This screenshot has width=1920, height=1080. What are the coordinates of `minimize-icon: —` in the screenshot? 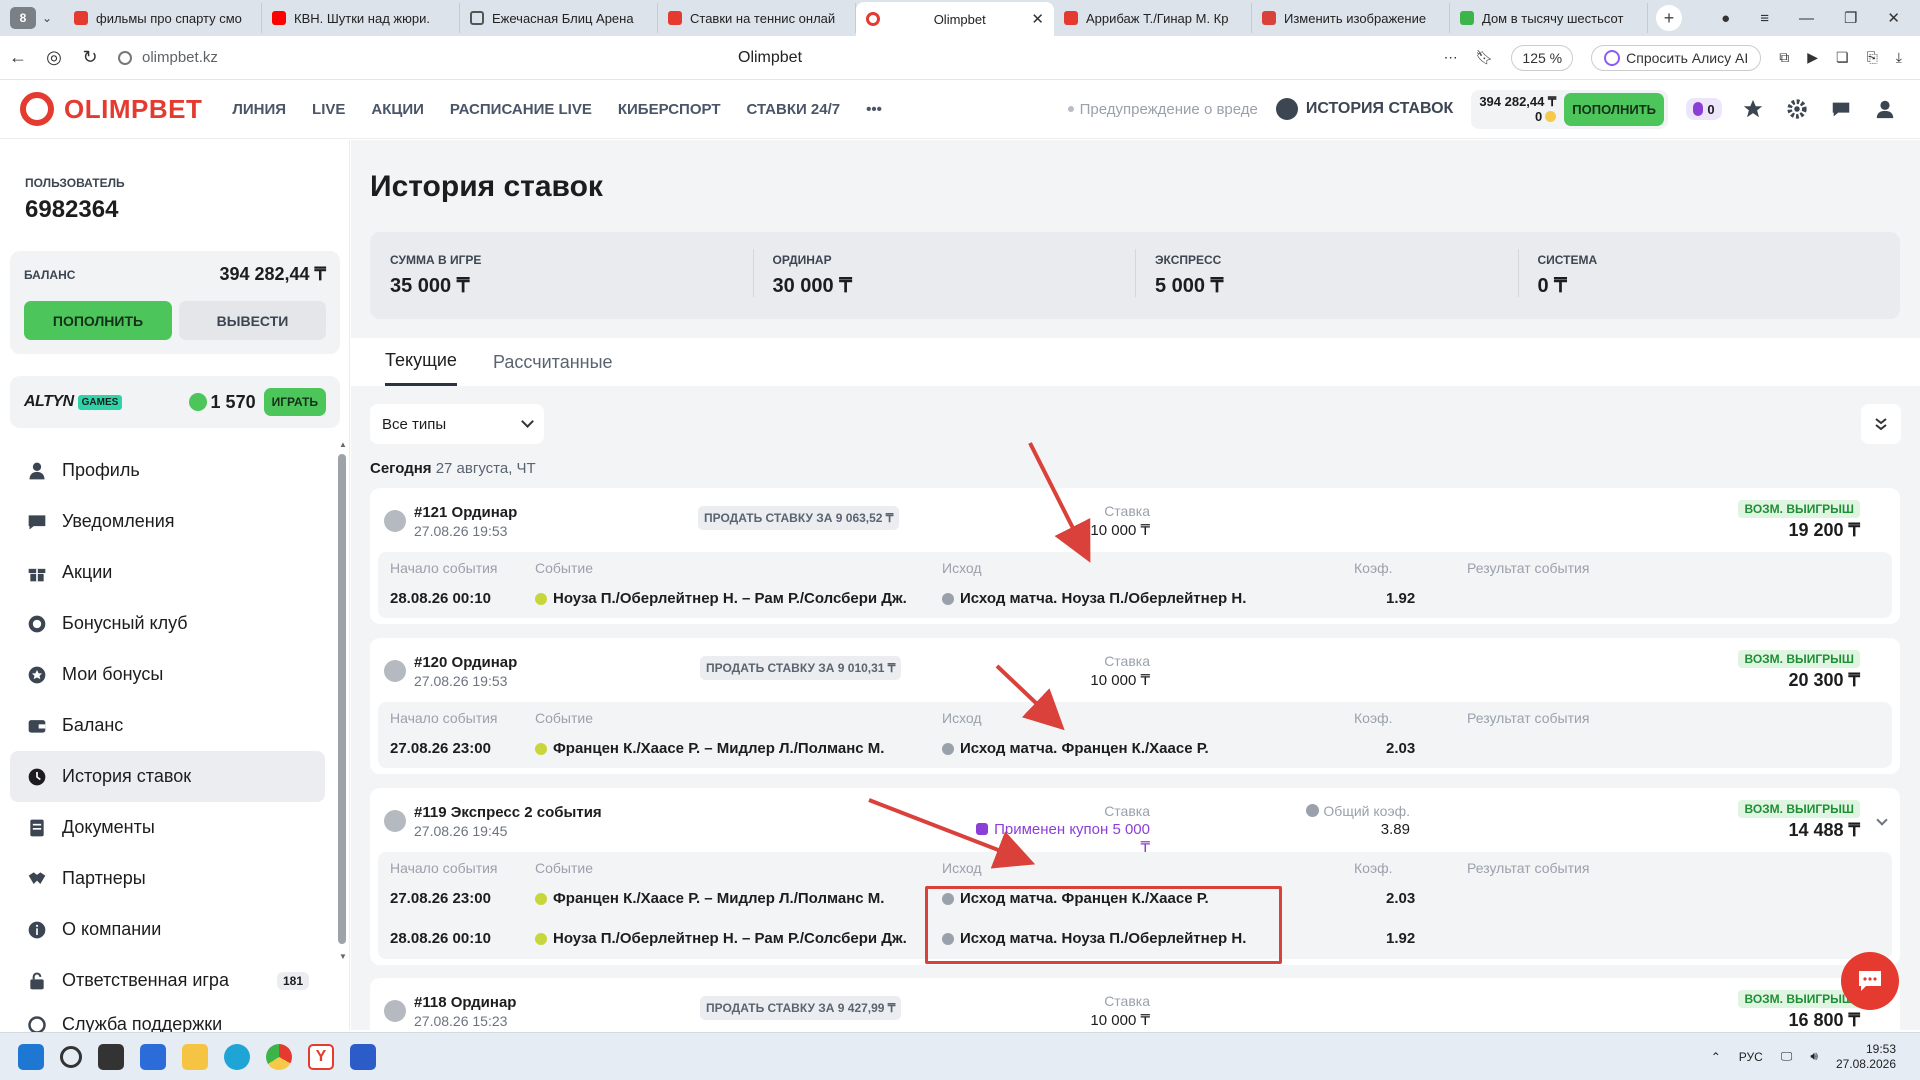 It's located at (1806, 18).